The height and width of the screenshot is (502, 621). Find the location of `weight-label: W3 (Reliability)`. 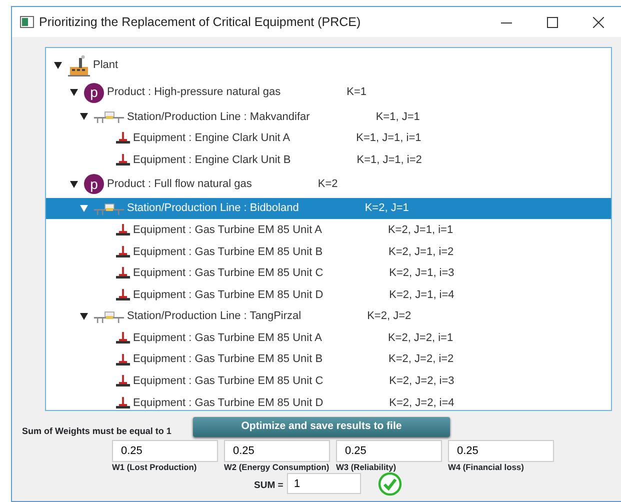

weight-label: W3 (Reliability) is located at coordinates (367, 467).